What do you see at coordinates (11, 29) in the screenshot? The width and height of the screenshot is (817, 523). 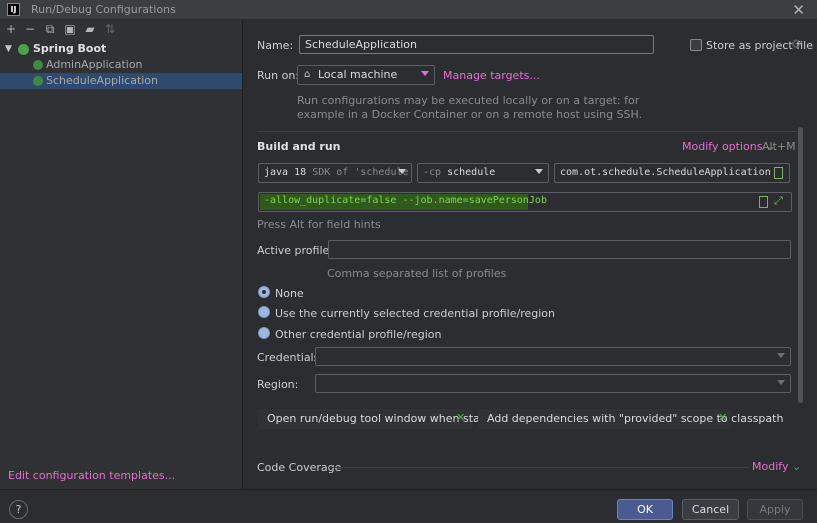 I see `add-icon: +` at bounding box center [11, 29].